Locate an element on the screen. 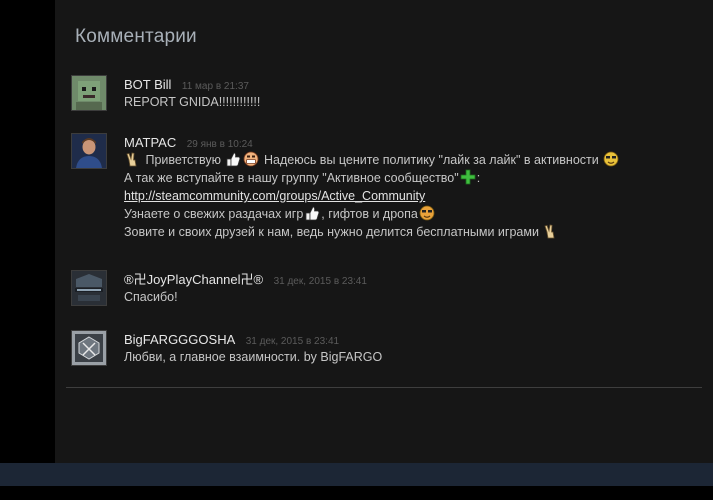 This screenshot has width=713, height=500. avatar-person-icon is located at coordinates (89, 151).